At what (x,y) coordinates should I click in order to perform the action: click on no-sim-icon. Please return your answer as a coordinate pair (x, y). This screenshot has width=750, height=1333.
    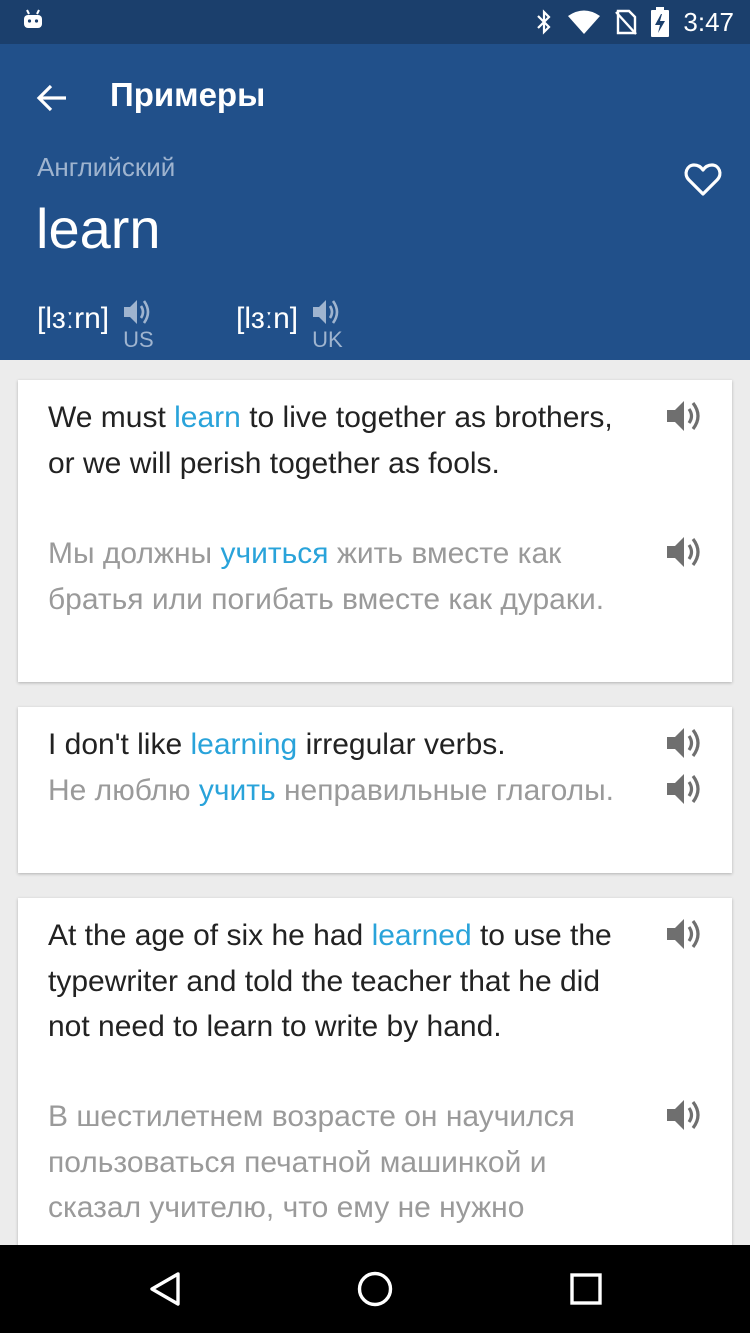
    Looking at the image, I should click on (626, 22).